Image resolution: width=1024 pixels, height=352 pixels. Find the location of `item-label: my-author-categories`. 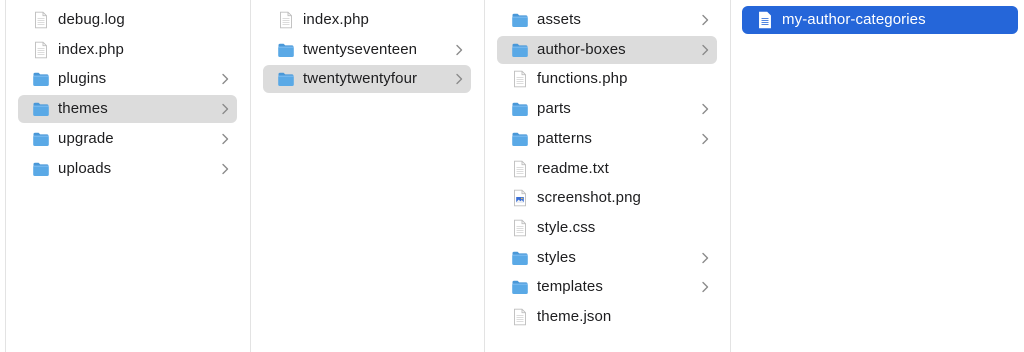

item-label: my-author-categories is located at coordinates (854, 19).